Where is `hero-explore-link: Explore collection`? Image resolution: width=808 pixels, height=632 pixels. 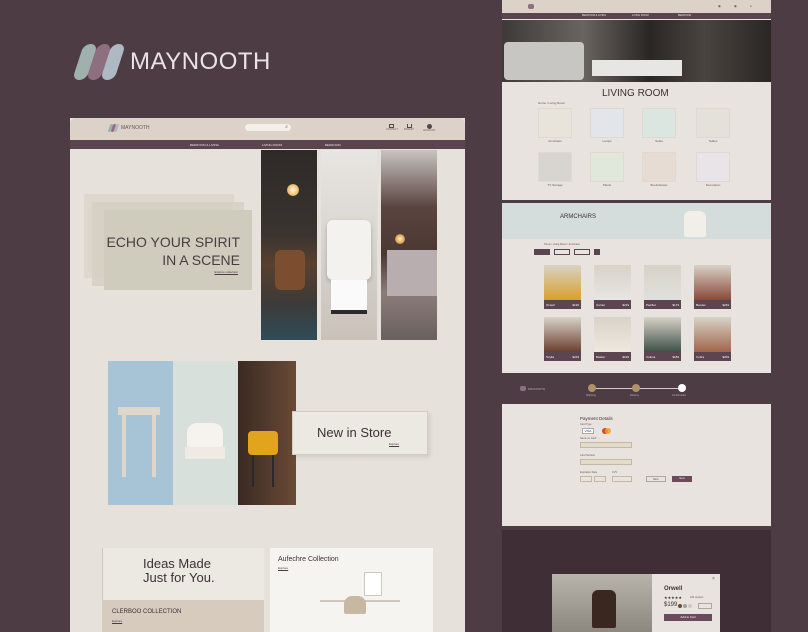
hero-explore-link: Explore collection is located at coordinates (226, 272).